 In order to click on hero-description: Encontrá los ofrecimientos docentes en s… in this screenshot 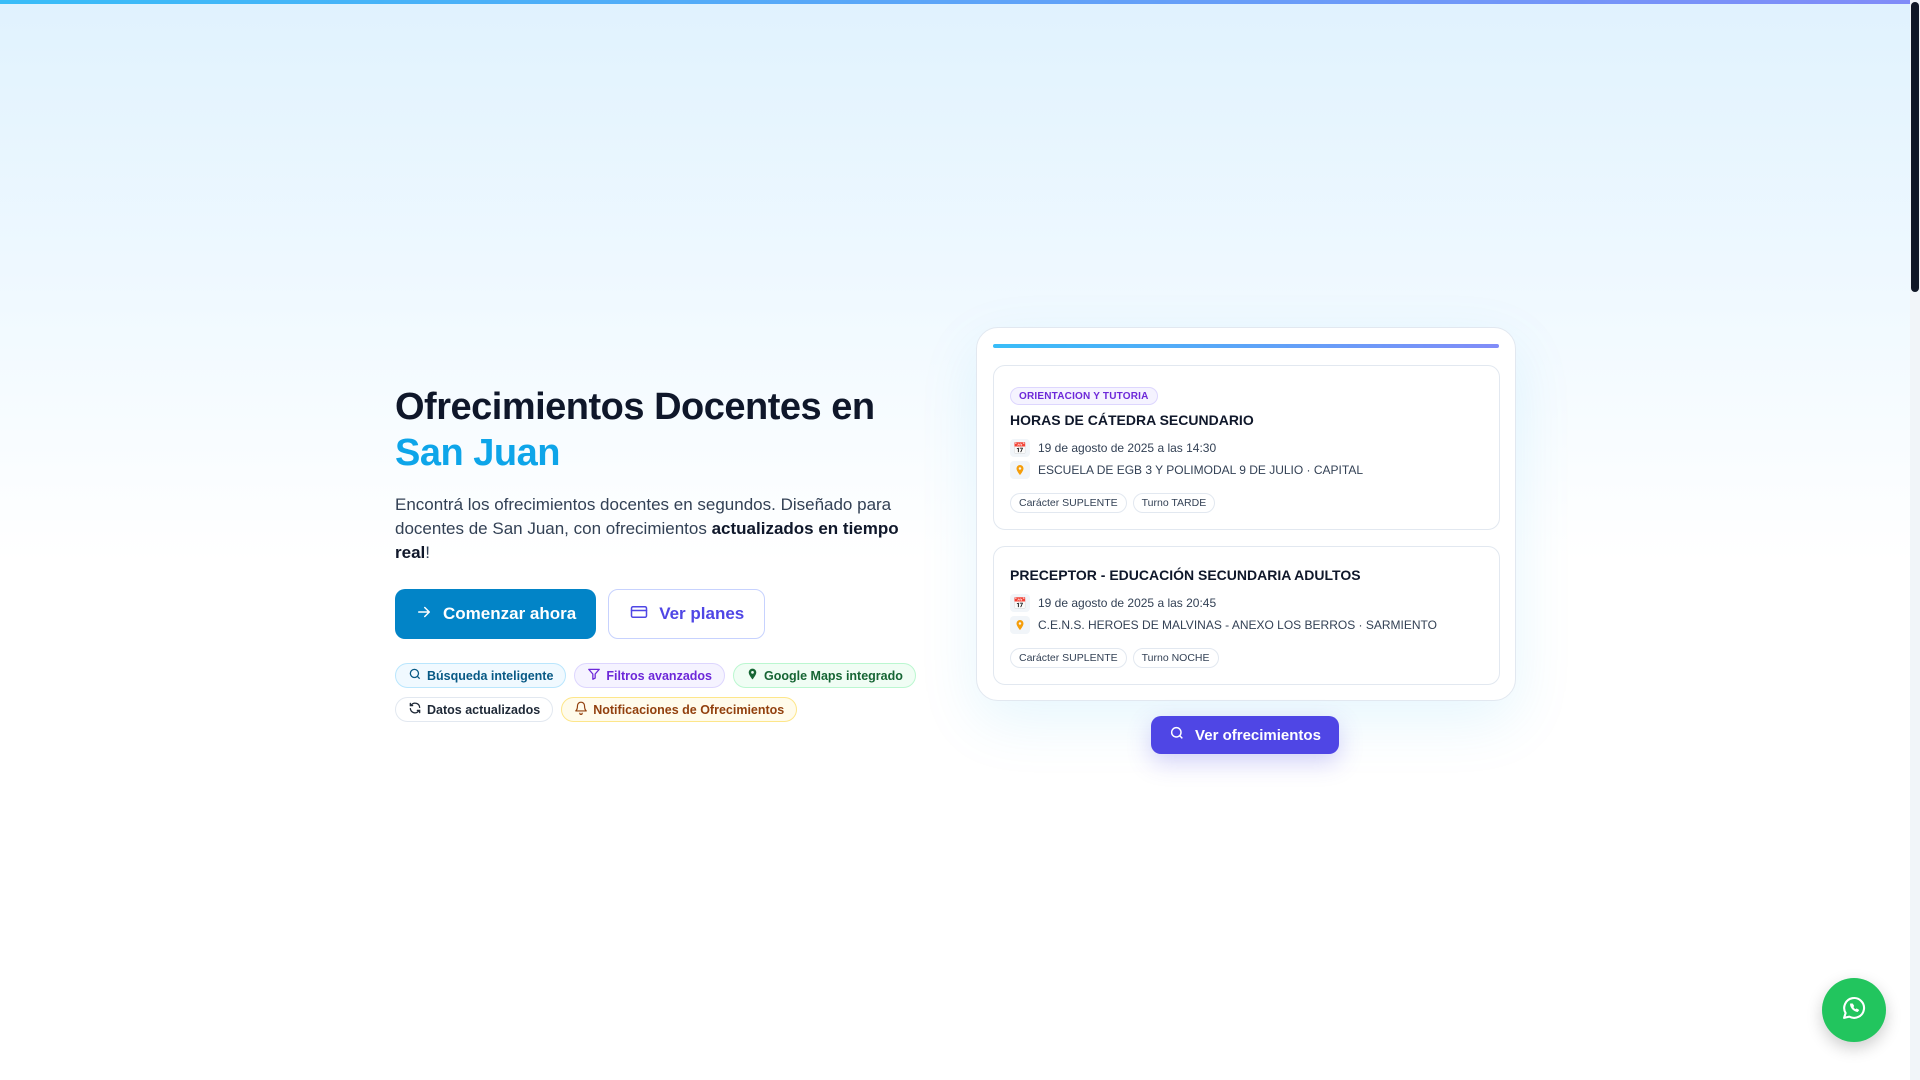, I will do `click(665, 529)`.